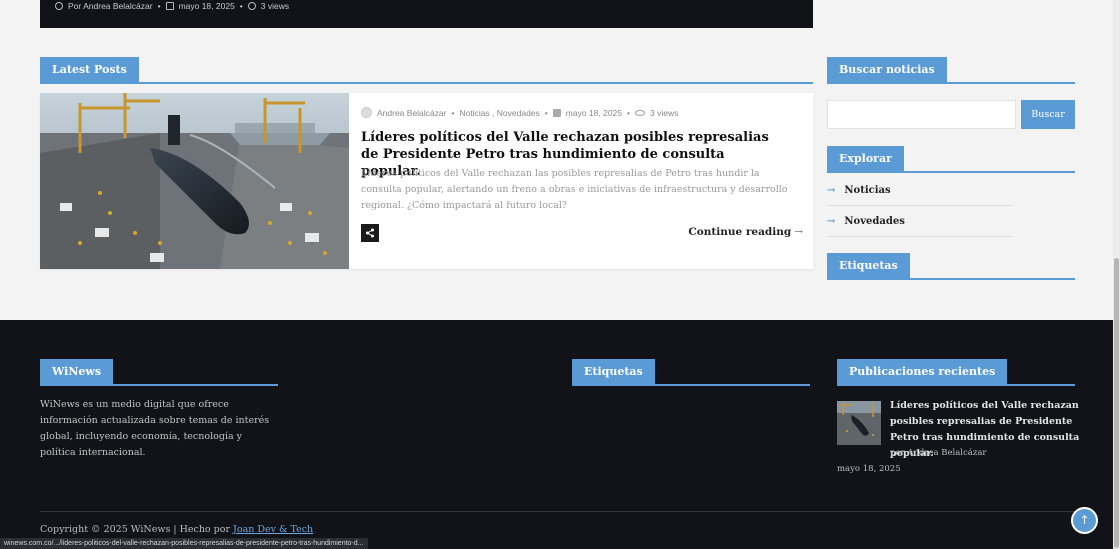  What do you see at coordinates (426, 70) in the screenshot?
I see `latest-posts-heading: Latest Posts` at bounding box center [426, 70].